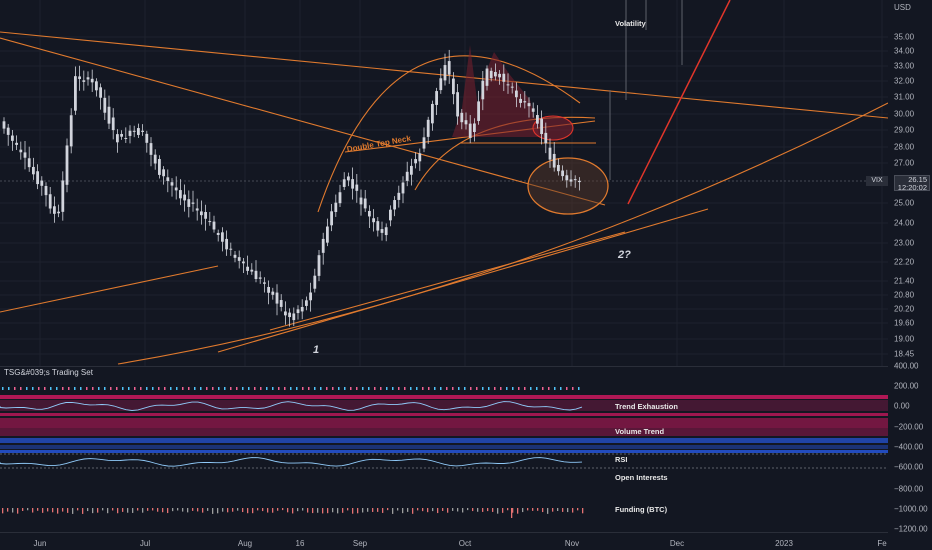 The image size is (932, 550). Describe the element at coordinates (568, 186) in the screenshot. I see `highlight-ellipse-orange` at that location.